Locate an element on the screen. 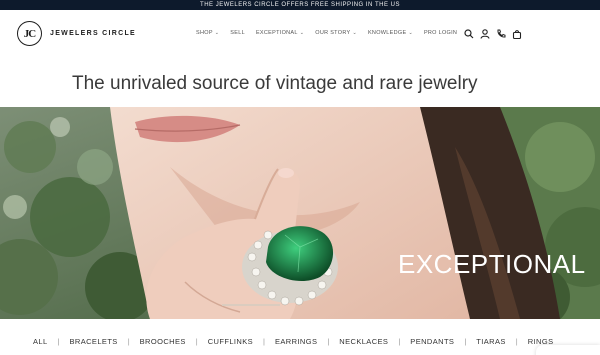 This screenshot has height=355, width=600. nav-item-knowledge: KNOWLEDGE ⌄ is located at coordinates (390, 33).